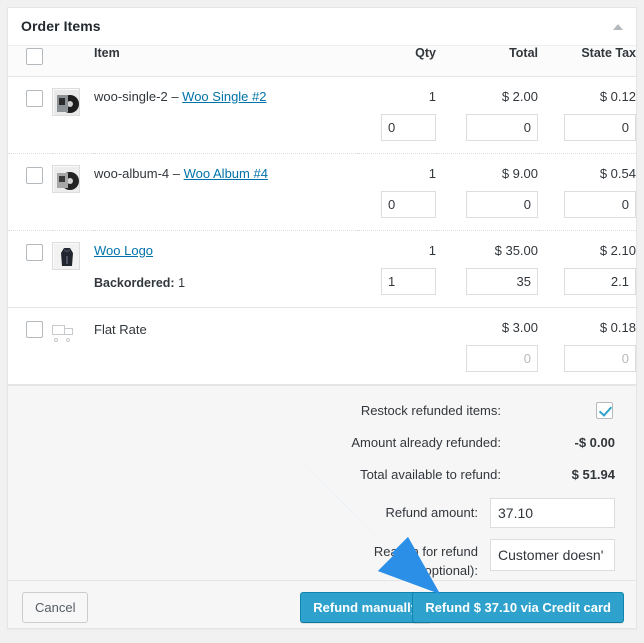  What do you see at coordinates (617, 327) in the screenshot?
I see `shipping-tax-value: $ 0.18` at bounding box center [617, 327].